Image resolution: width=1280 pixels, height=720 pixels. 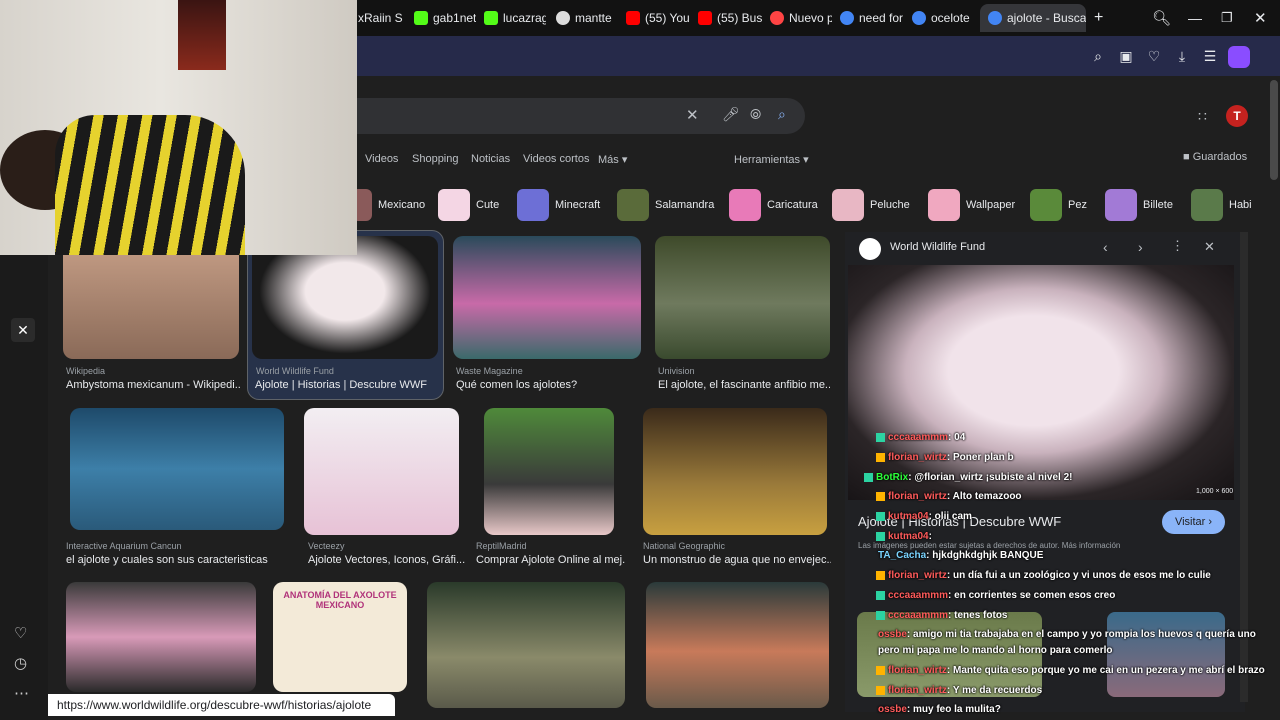 I want to click on browser-tab: (55) Busc, so click(x=730, y=18).